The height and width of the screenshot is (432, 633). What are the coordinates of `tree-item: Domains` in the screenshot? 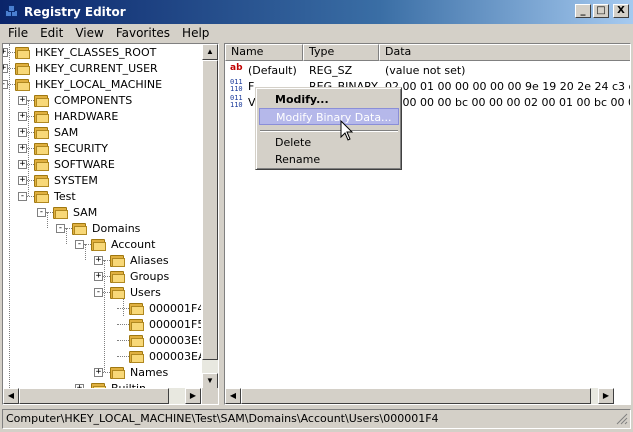 It's located at (106, 228).